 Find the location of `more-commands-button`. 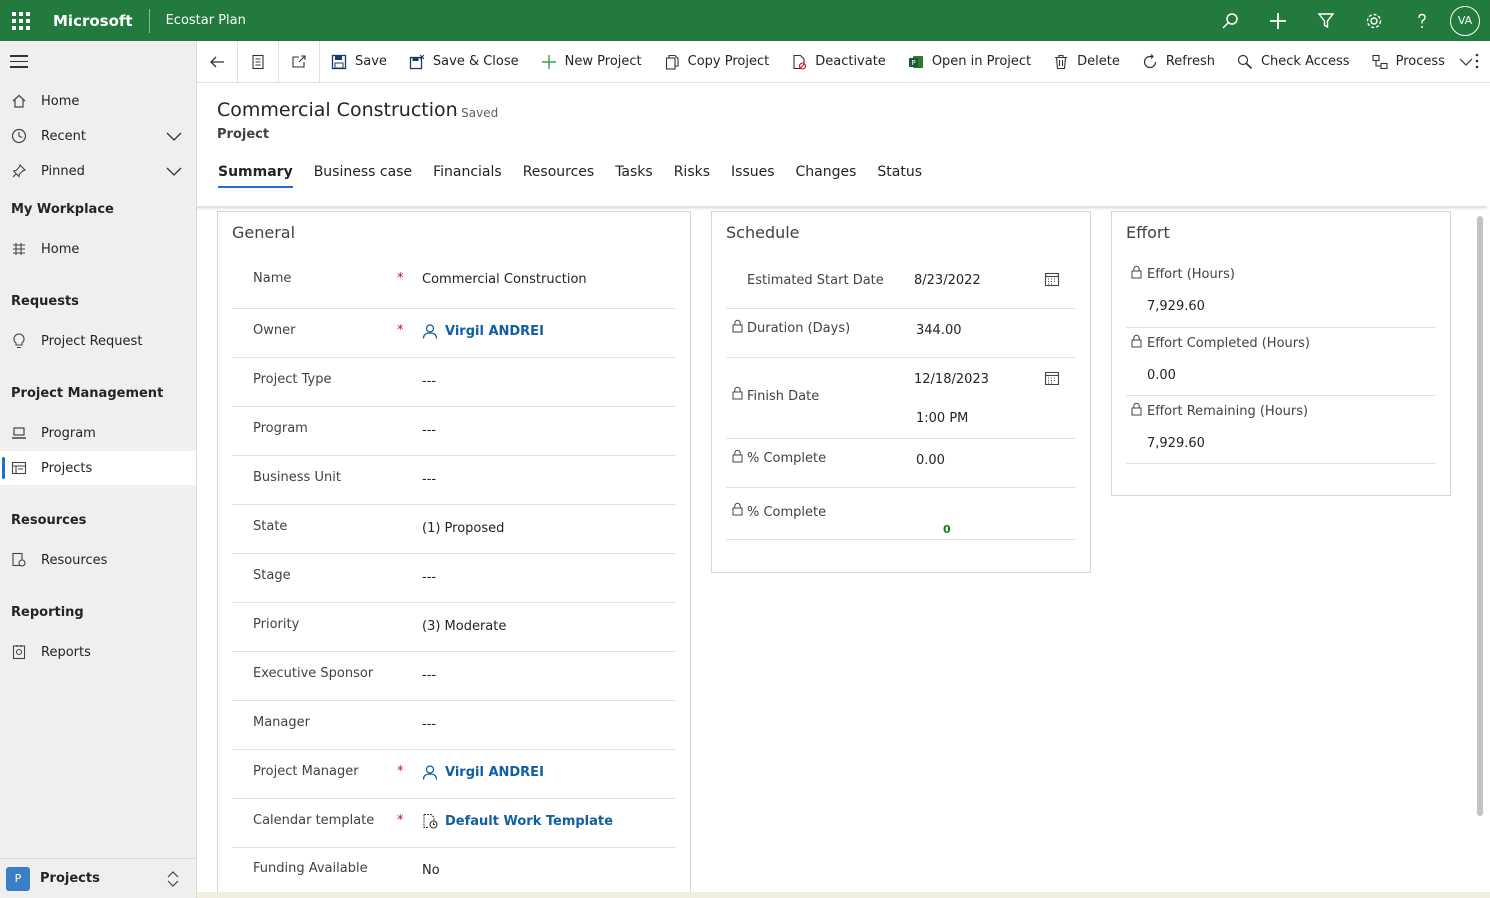

more-commands-button is located at coordinates (1477, 63).